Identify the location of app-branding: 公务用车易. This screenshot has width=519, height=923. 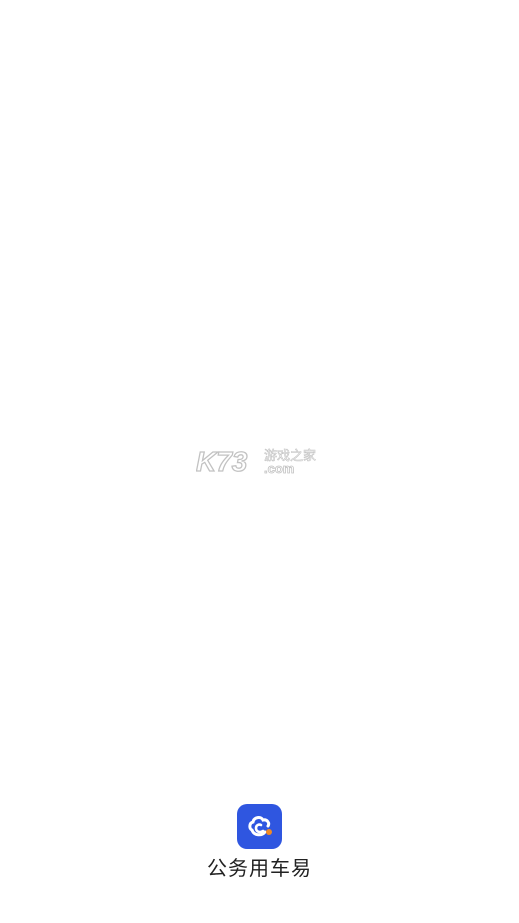
(259, 842).